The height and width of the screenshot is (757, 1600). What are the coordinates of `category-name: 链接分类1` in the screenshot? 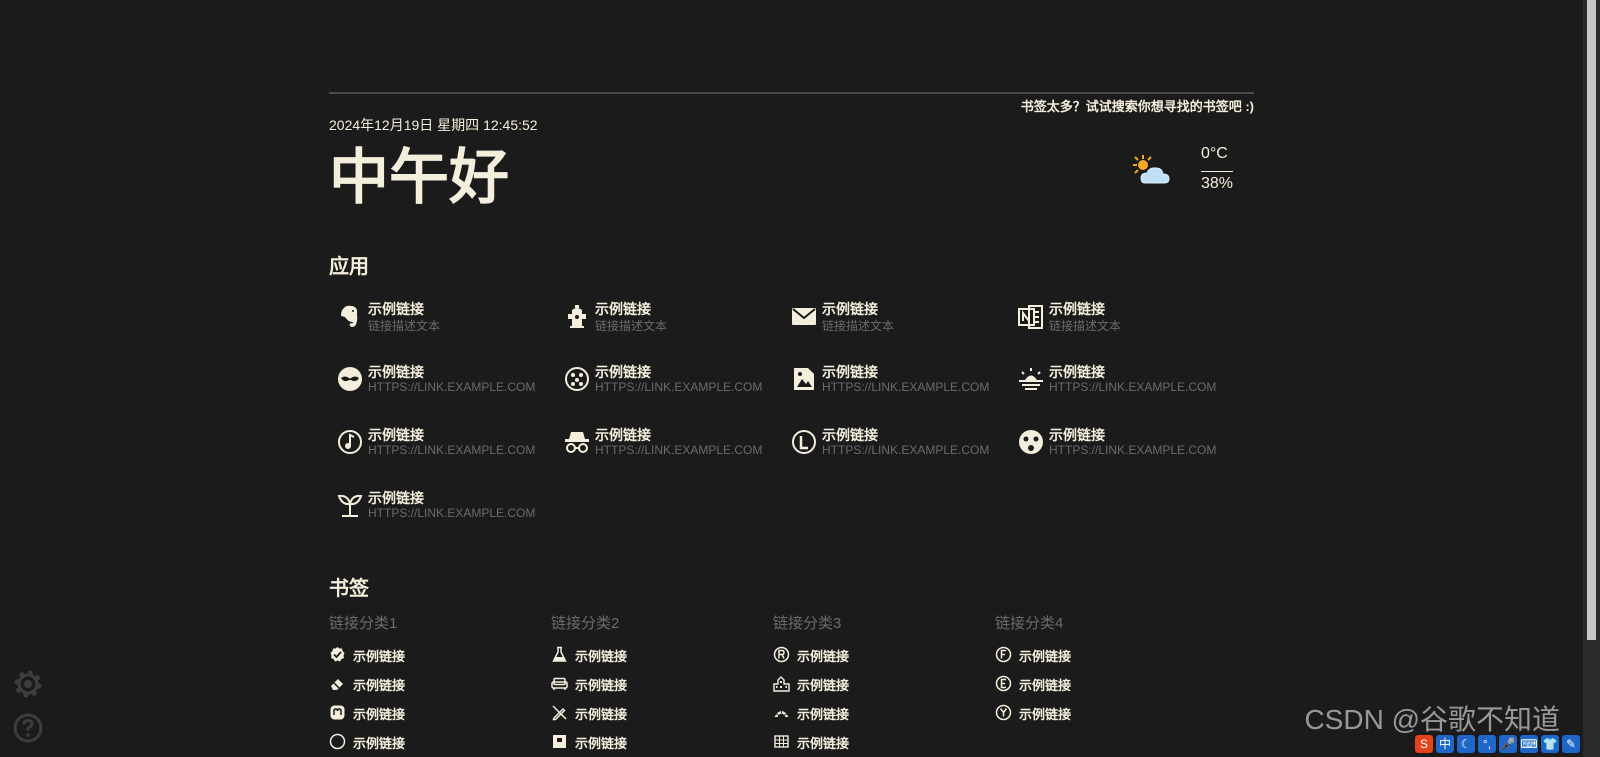 It's located at (363, 623).